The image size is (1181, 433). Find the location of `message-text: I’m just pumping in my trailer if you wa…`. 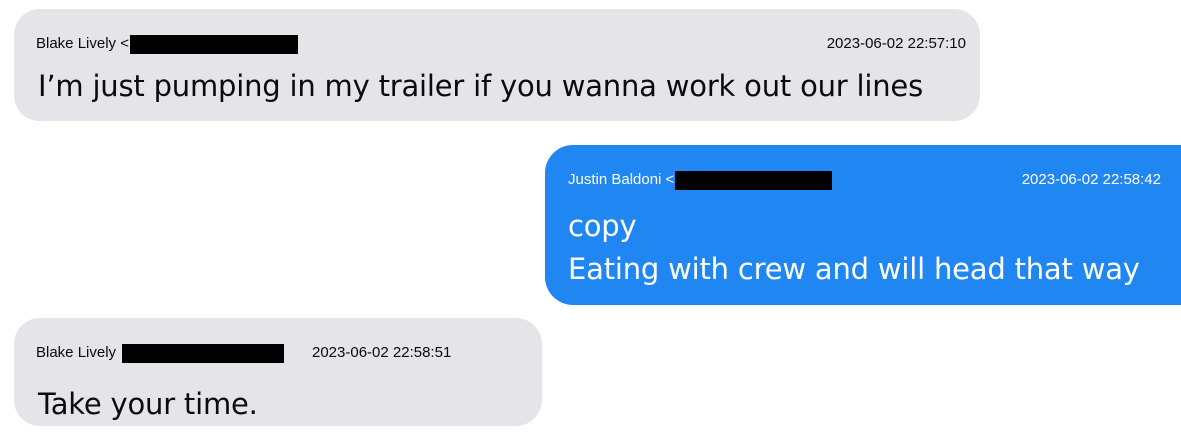

message-text: I’m just pumping in my trailer if you wa… is located at coordinates (480, 86).